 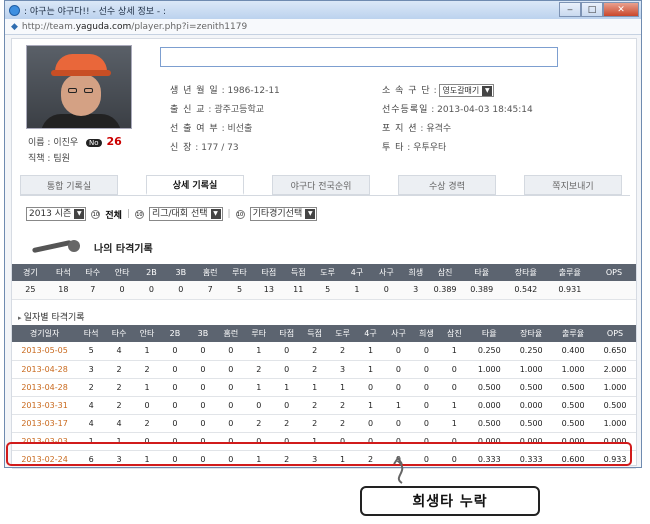 What do you see at coordinates (45, 423) in the screenshot?
I see `game-date-link: 2013-03-17` at bounding box center [45, 423].